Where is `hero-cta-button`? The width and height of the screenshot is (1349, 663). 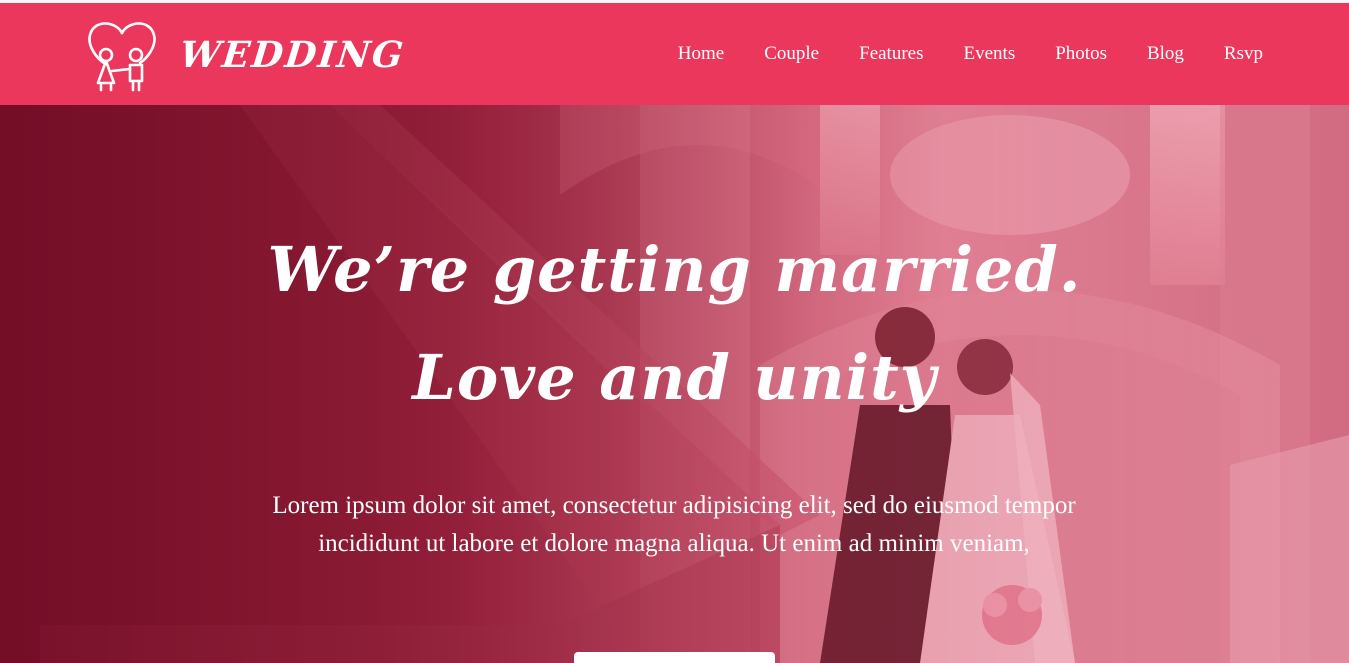 hero-cta-button is located at coordinates (674, 657).